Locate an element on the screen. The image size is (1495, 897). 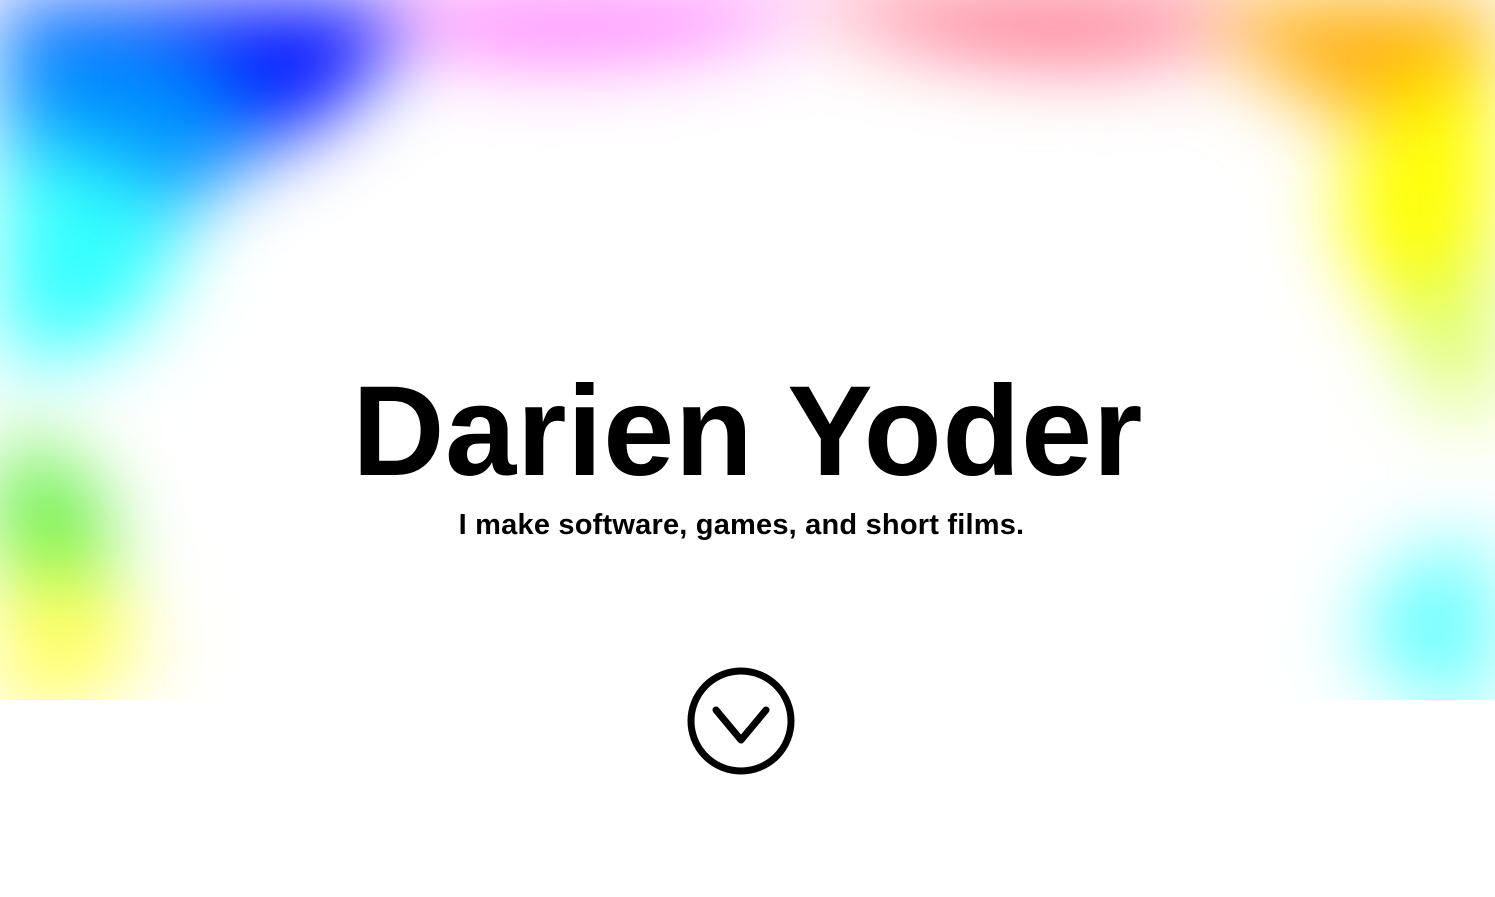
scroll-down-button is located at coordinates (741, 721).